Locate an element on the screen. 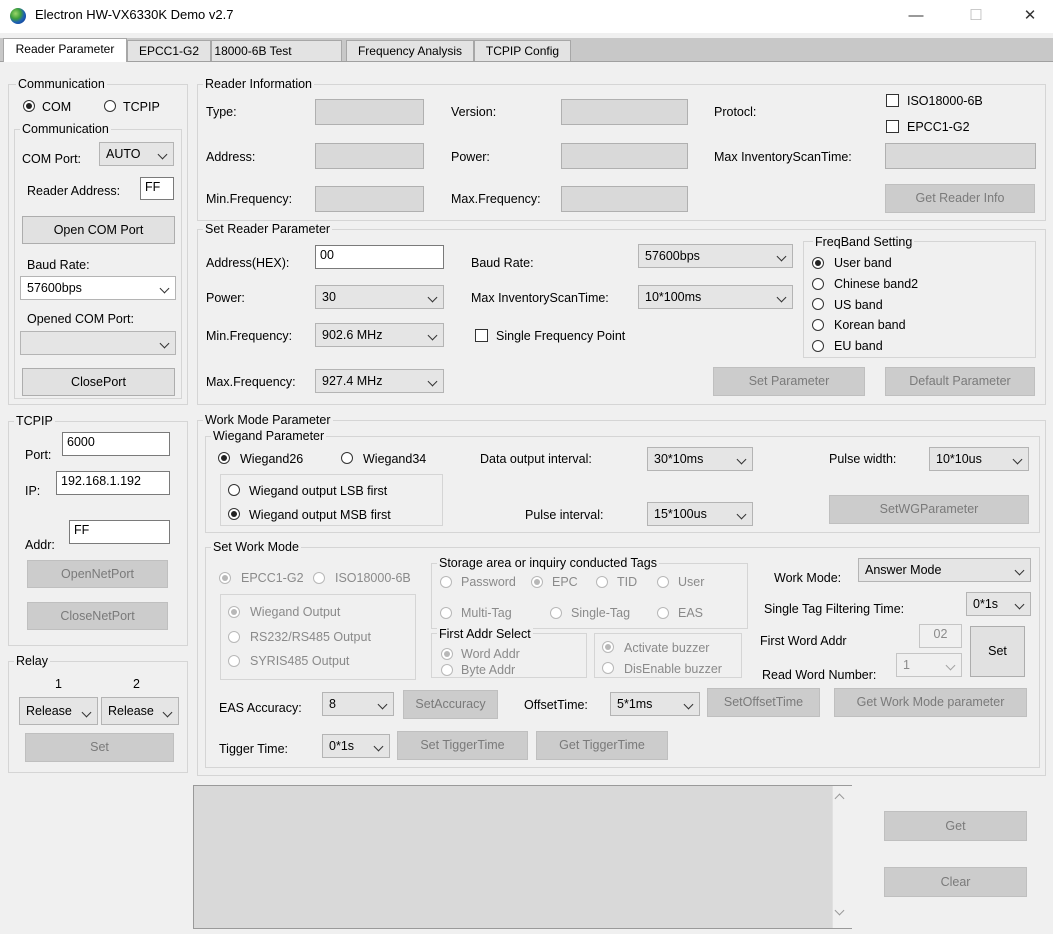 This screenshot has width=1053, height=934. min-frequency-select: 902.6 MHz is located at coordinates (379, 335).